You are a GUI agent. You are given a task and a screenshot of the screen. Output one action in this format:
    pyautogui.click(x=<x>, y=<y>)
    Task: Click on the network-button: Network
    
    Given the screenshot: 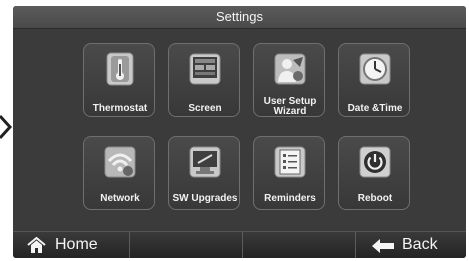 What is the action you would take?
    pyautogui.click(x=119, y=173)
    